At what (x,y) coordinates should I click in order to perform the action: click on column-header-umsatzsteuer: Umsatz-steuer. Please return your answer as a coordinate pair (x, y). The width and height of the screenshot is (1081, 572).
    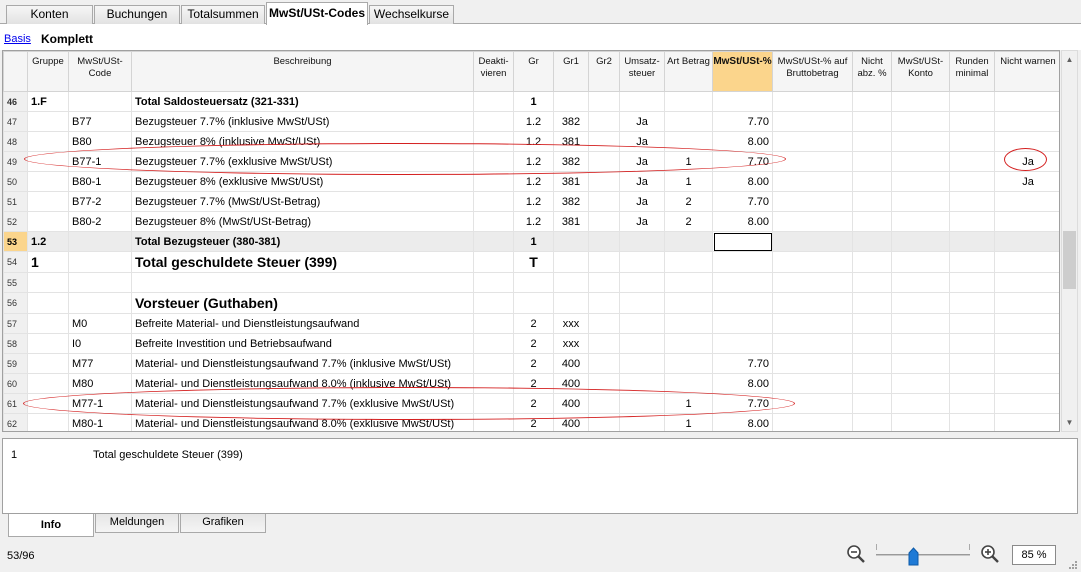
    Looking at the image, I should click on (642, 71).